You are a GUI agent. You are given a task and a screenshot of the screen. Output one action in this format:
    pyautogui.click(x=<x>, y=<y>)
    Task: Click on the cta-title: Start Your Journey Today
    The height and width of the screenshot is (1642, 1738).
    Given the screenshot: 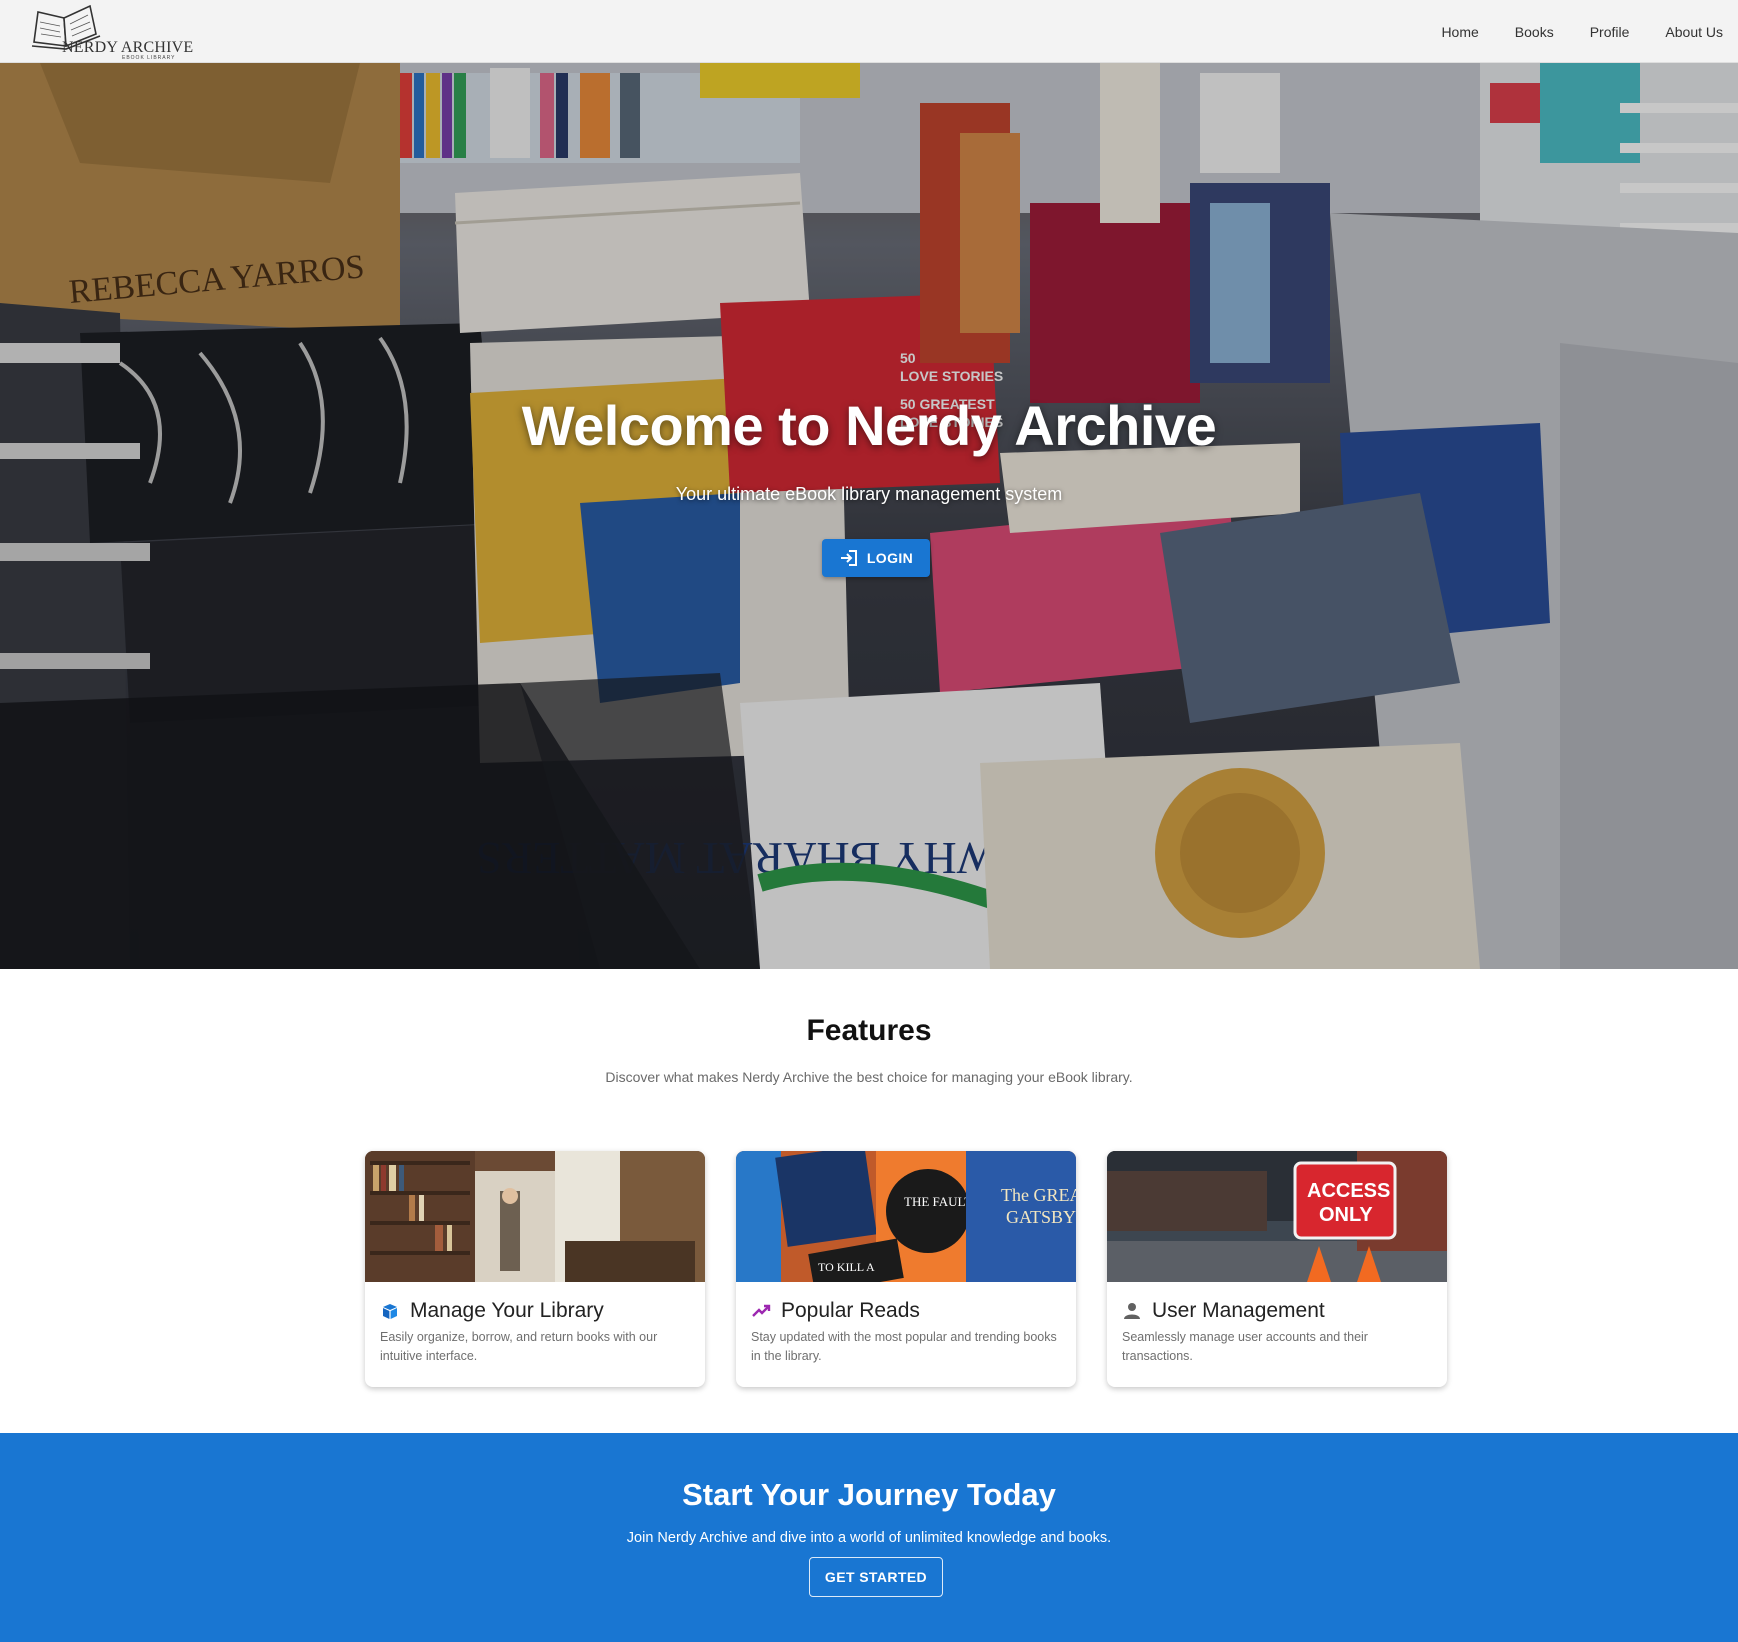 What is the action you would take?
    pyautogui.click(x=869, y=1494)
    